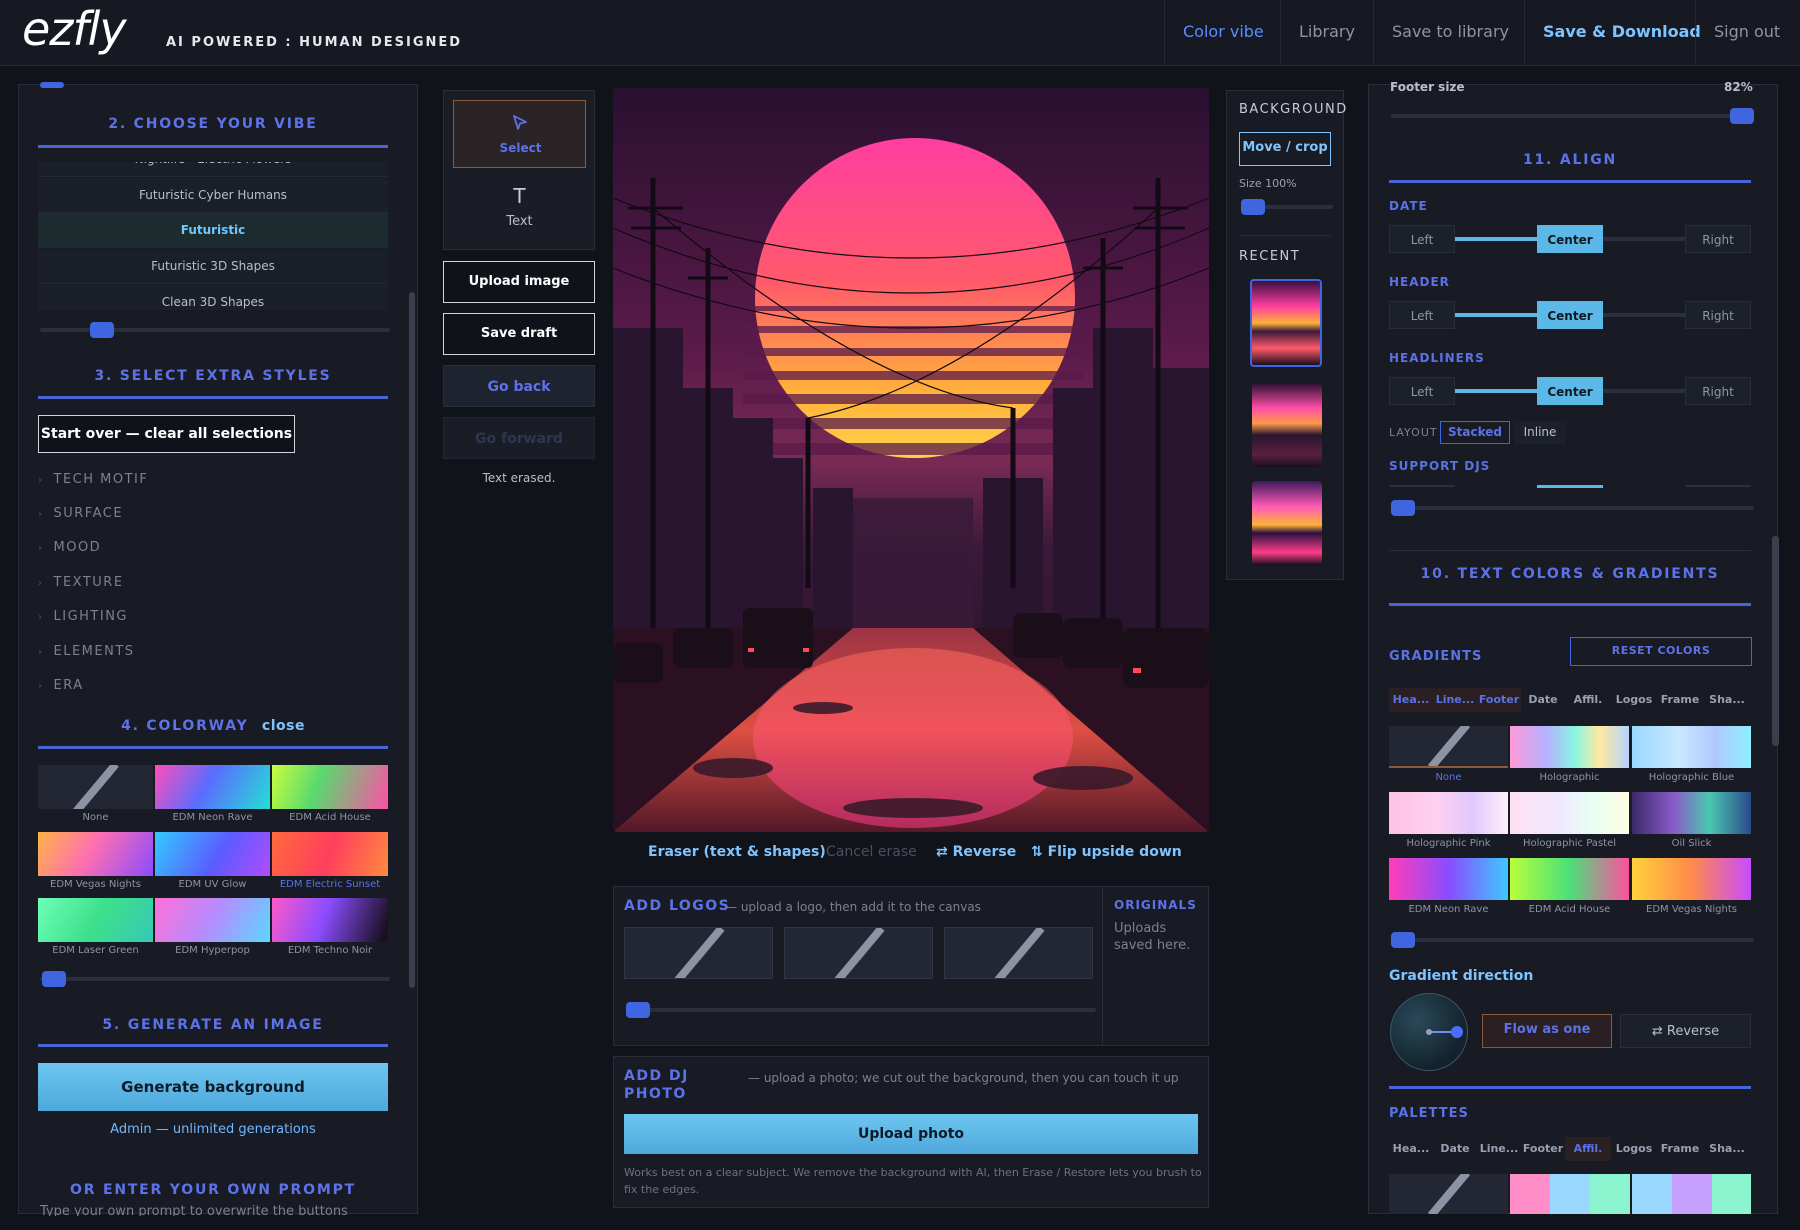 The height and width of the screenshot is (1230, 1800). I want to click on align-slider, so click(1572, 508).